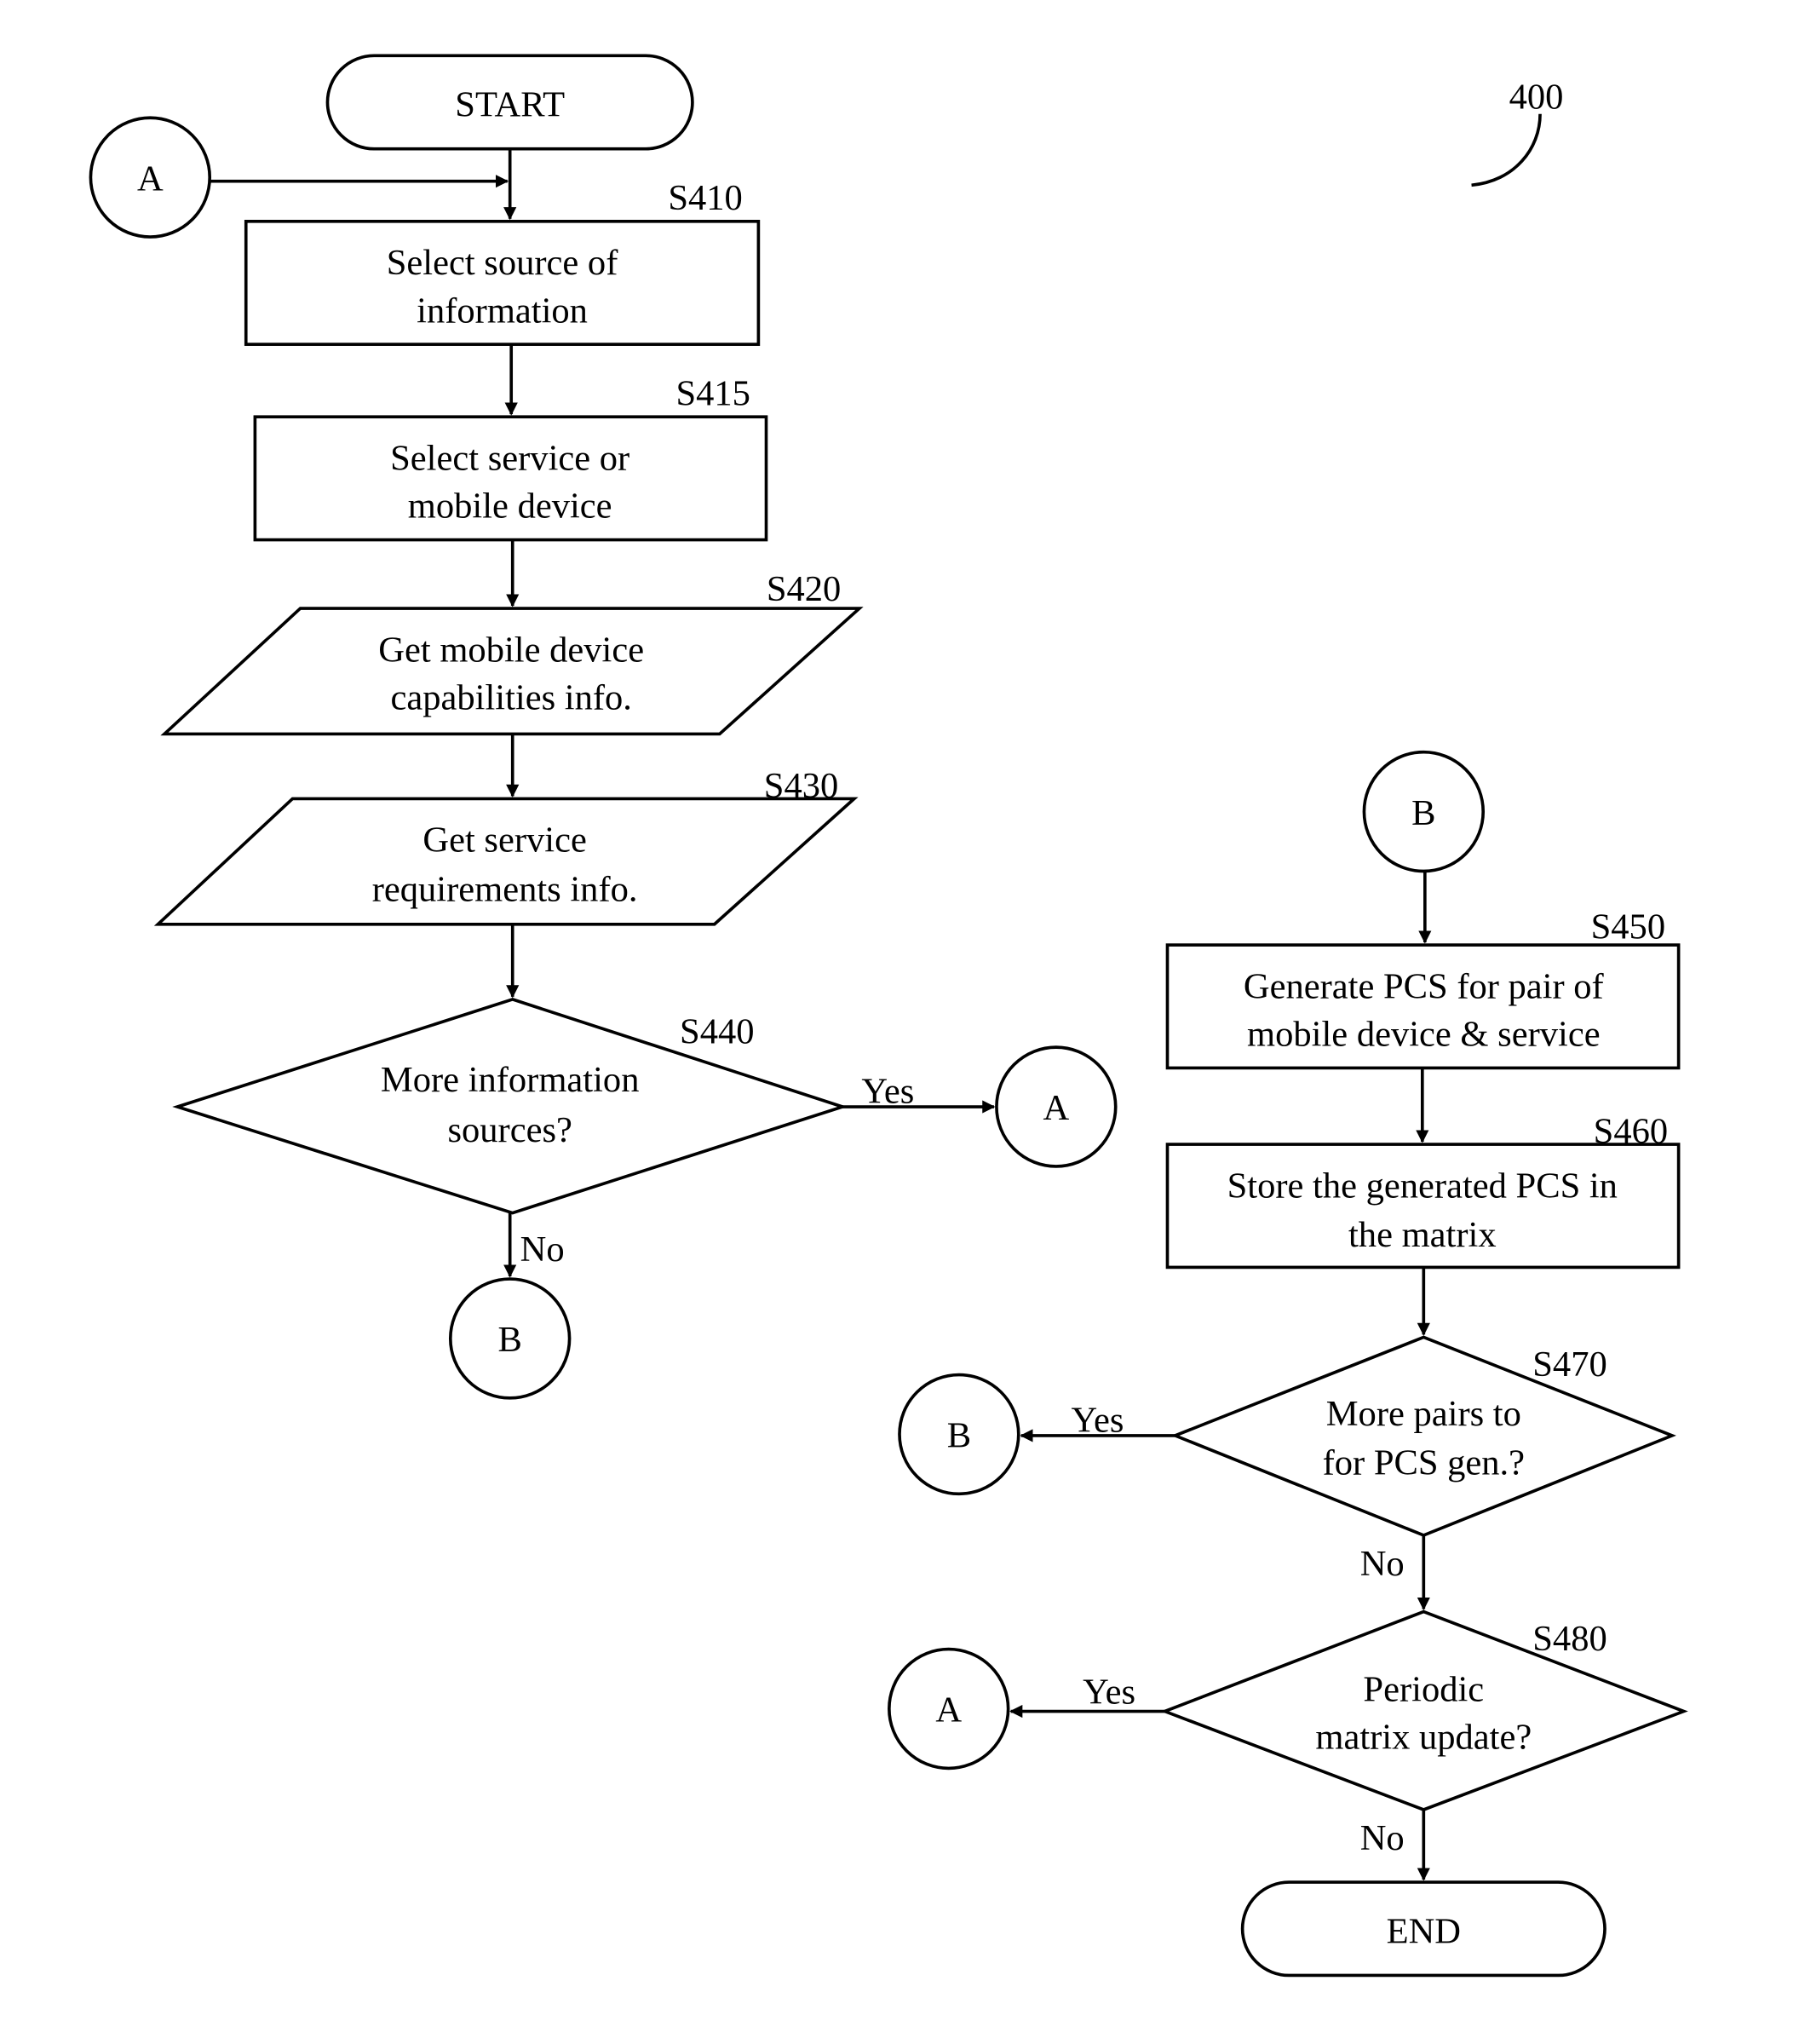 The height and width of the screenshot is (2044, 1799). What do you see at coordinates (503, 263) in the screenshot?
I see `s410-line-1: Select source of` at bounding box center [503, 263].